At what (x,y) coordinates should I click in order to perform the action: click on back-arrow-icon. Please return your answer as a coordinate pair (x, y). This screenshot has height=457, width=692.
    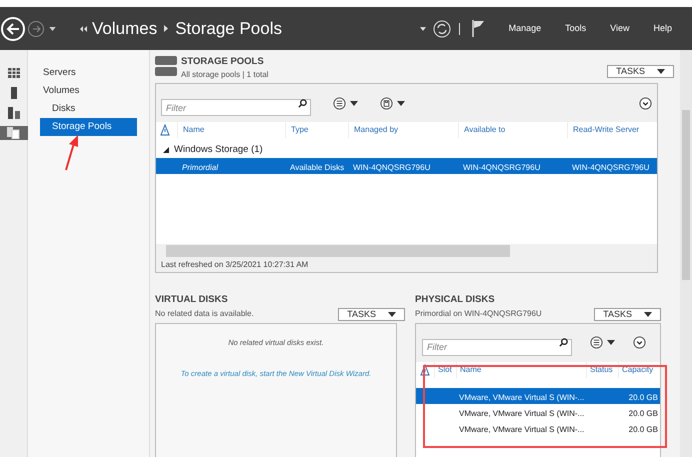
    Looking at the image, I should click on (13, 28).